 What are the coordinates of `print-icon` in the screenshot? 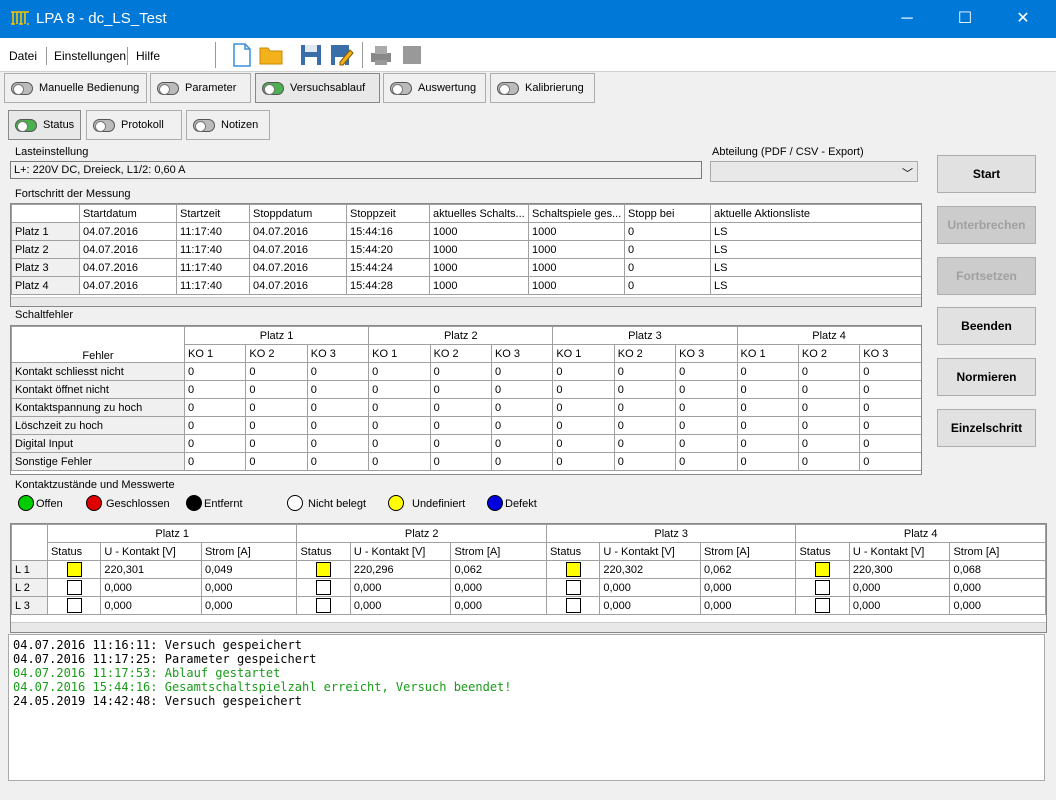 It's located at (381, 55).